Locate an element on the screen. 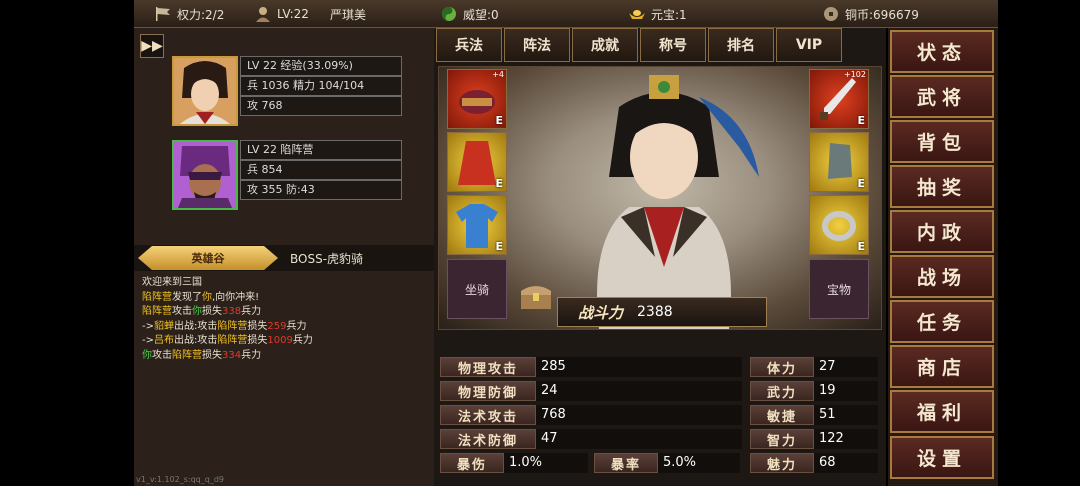 The width and height of the screenshot is (1080, 486). stat-stamina: 体力 27 is located at coordinates (814, 367).